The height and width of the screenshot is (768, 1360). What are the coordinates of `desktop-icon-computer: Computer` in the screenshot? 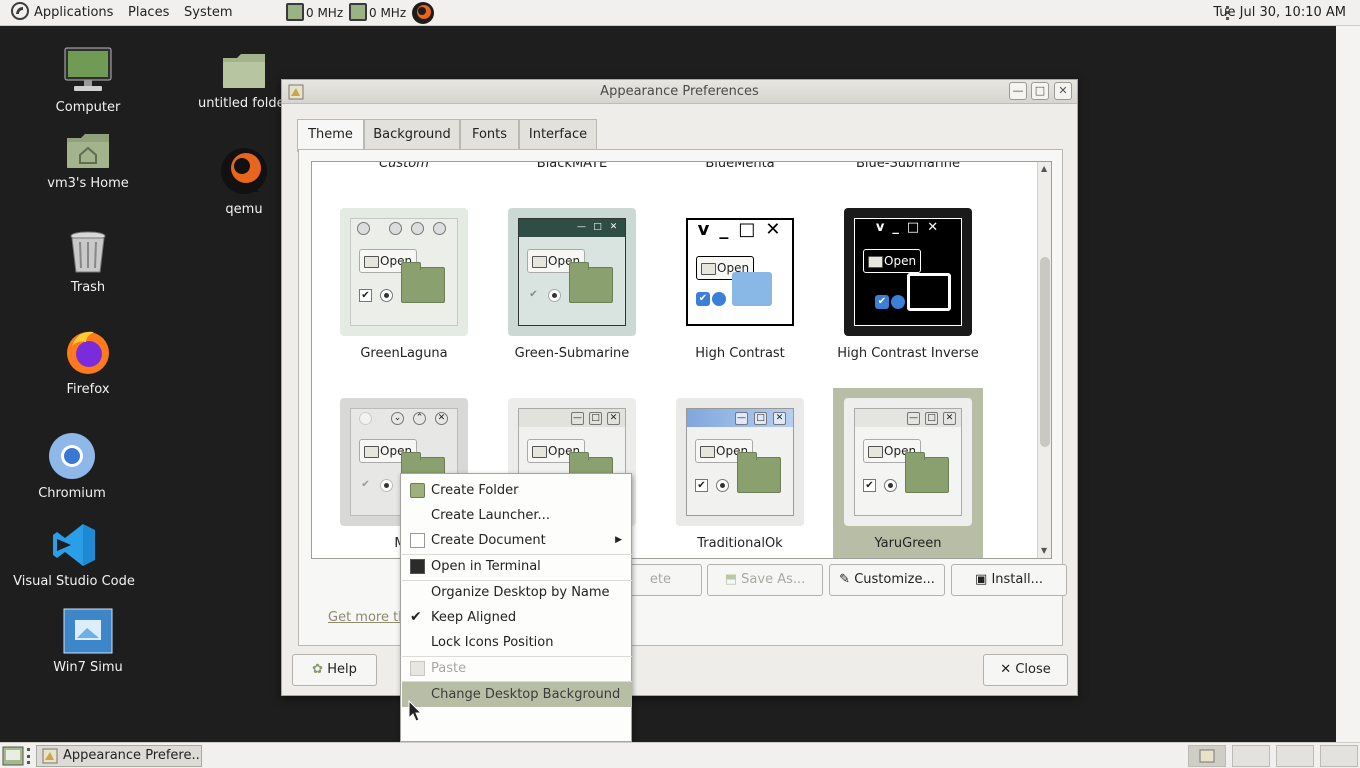 It's located at (88, 80).